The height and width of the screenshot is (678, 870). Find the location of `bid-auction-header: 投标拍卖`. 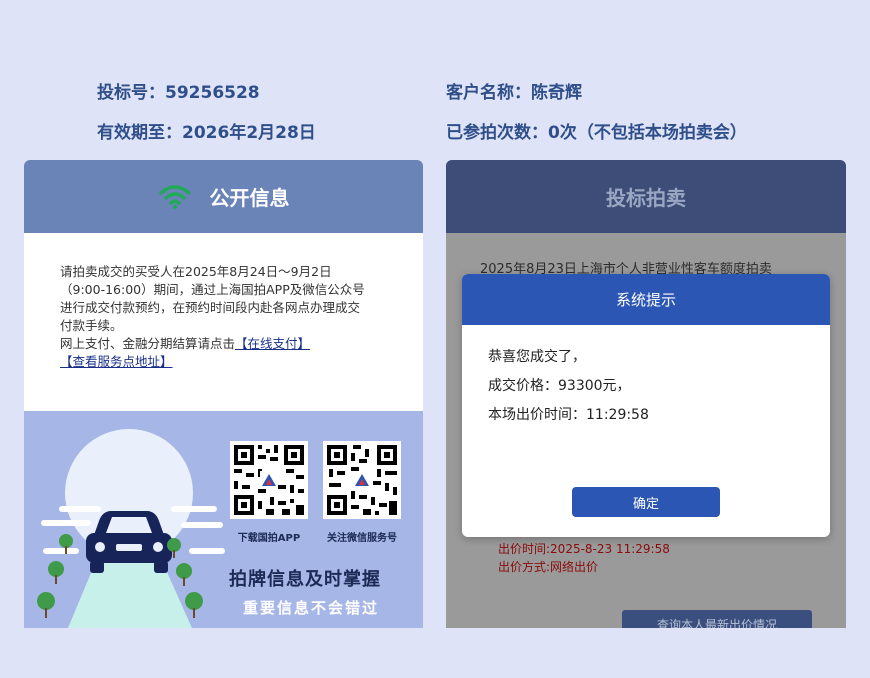

bid-auction-header: 投标拍卖 is located at coordinates (646, 196).